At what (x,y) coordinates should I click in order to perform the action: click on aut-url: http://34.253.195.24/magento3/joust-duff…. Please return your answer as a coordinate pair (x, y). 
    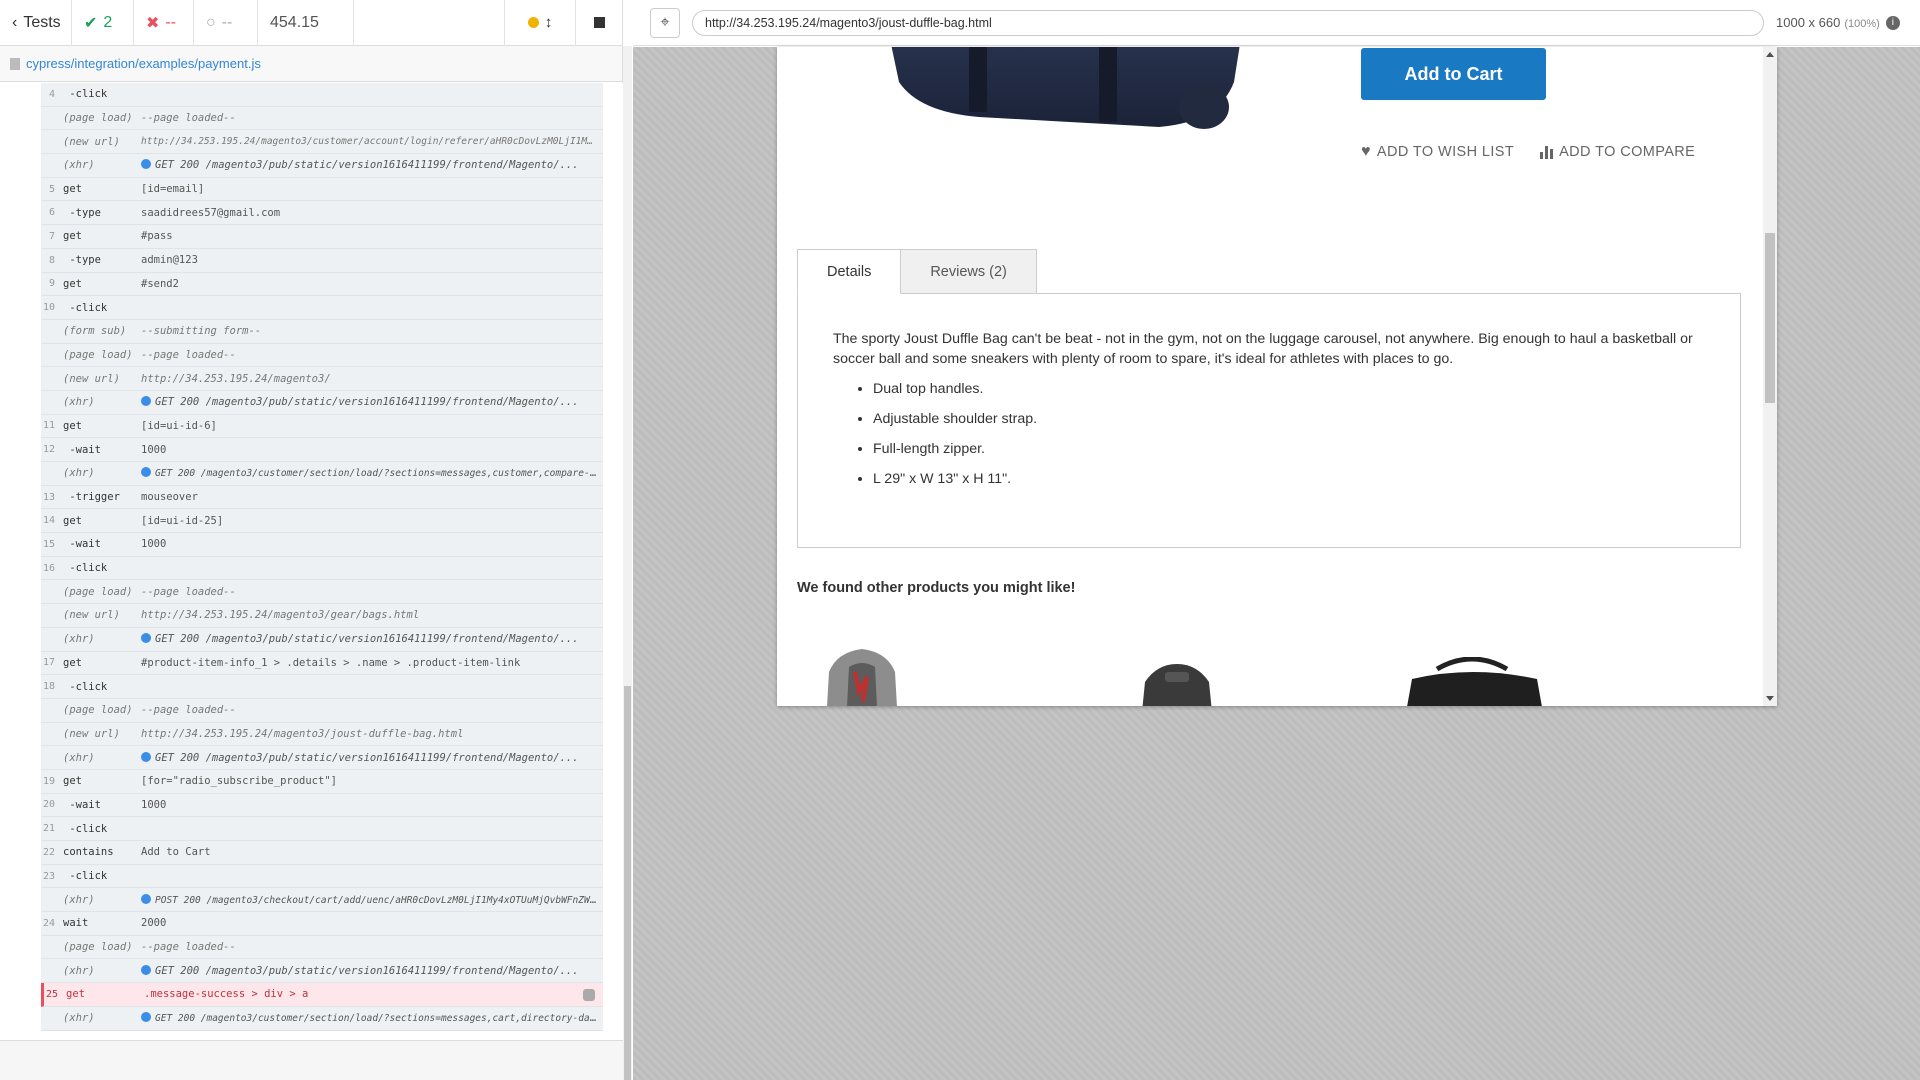
    Looking at the image, I should click on (848, 22).